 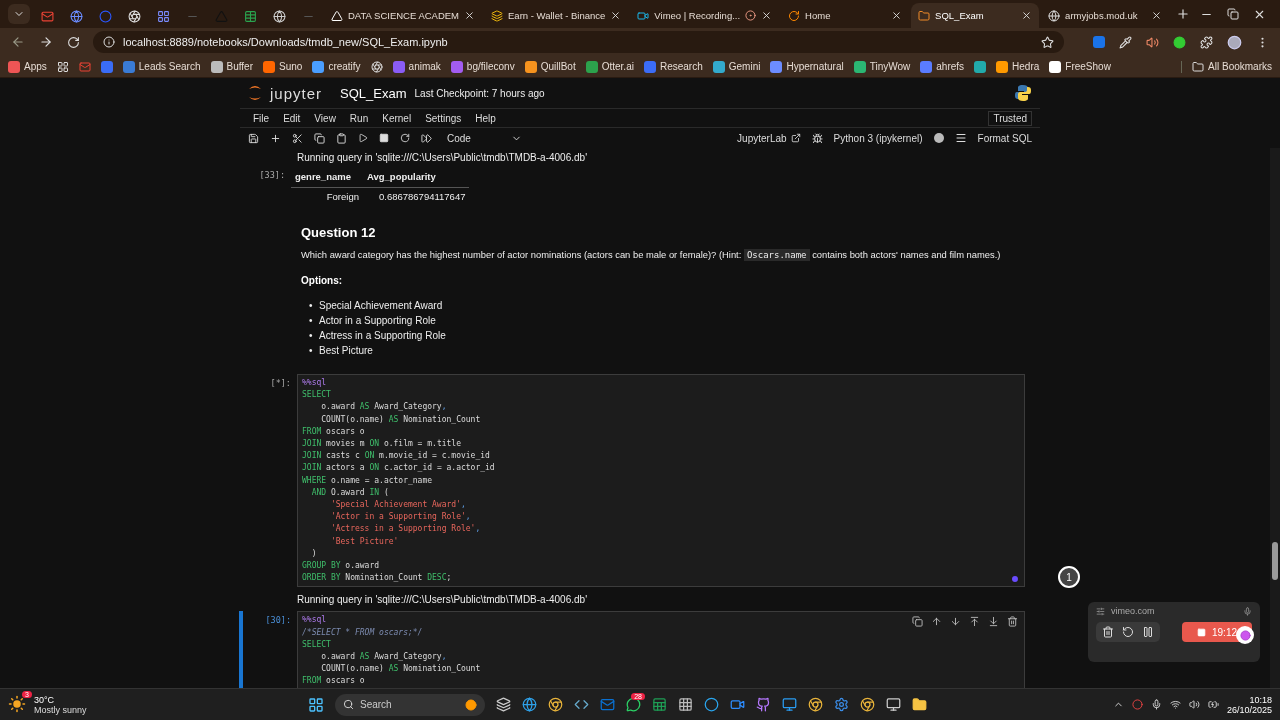 What do you see at coordinates (250, 16) in the screenshot?
I see `table-icon` at bounding box center [250, 16].